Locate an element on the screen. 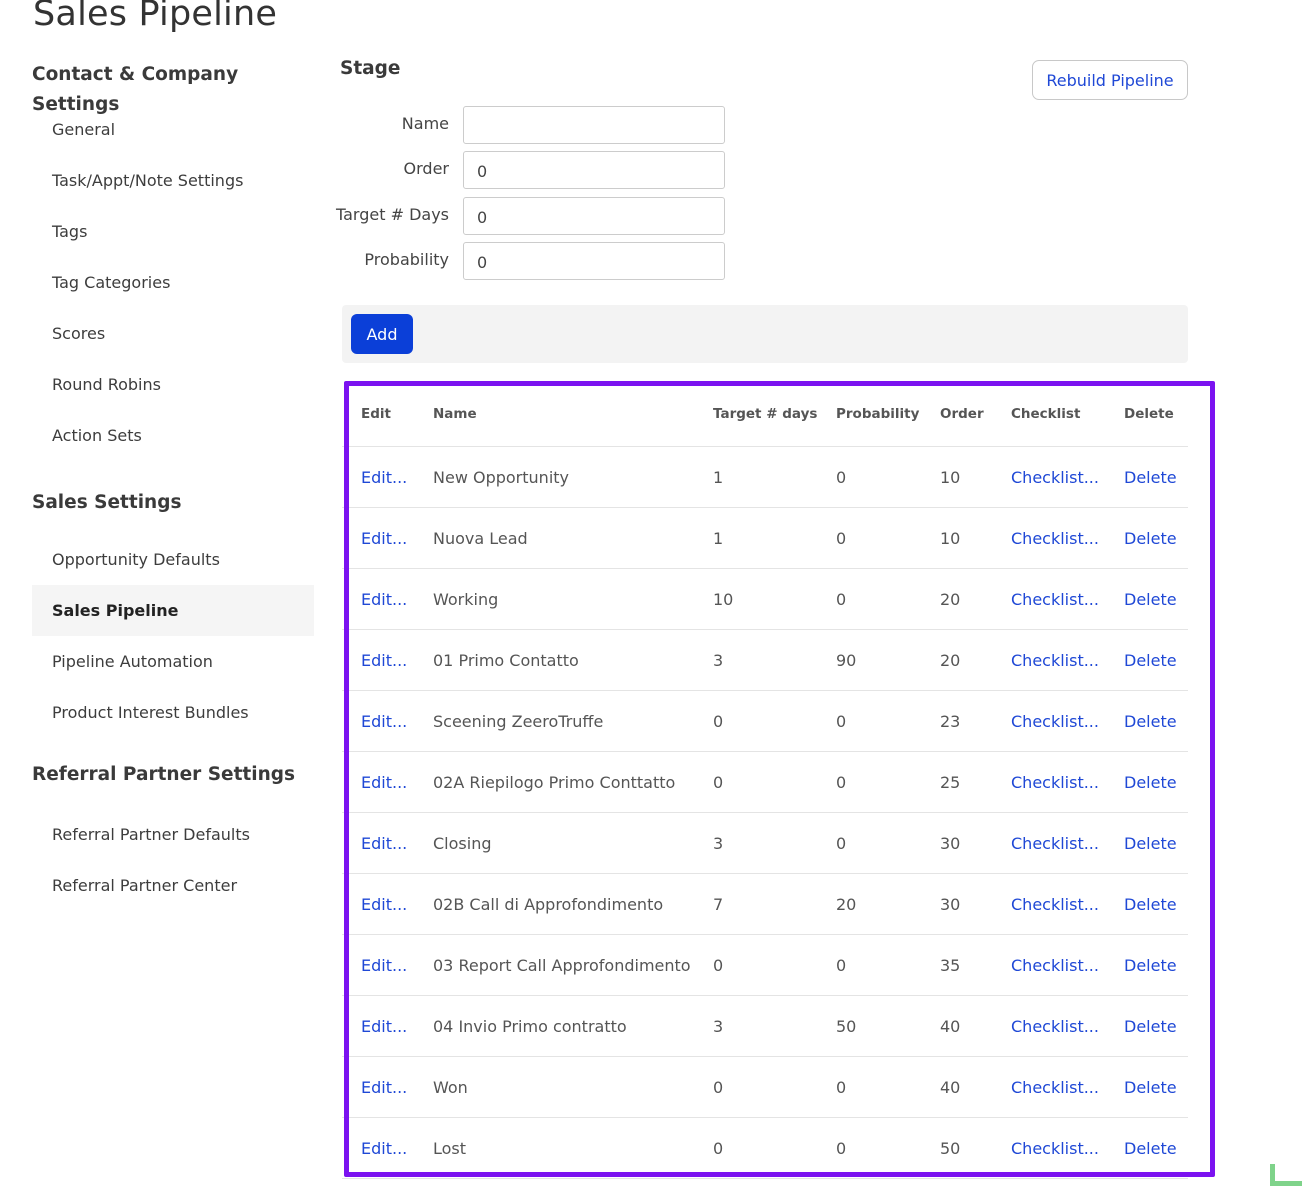  table-row: Edit... Nuova Lead 1 0 10 Checklist... Delete is located at coordinates (765, 538).